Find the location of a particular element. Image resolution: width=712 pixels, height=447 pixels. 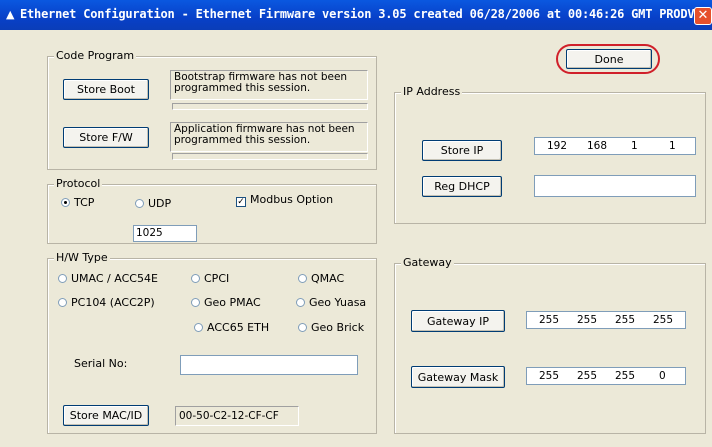

gateway-label: Gateway is located at coordinates (427, 262).